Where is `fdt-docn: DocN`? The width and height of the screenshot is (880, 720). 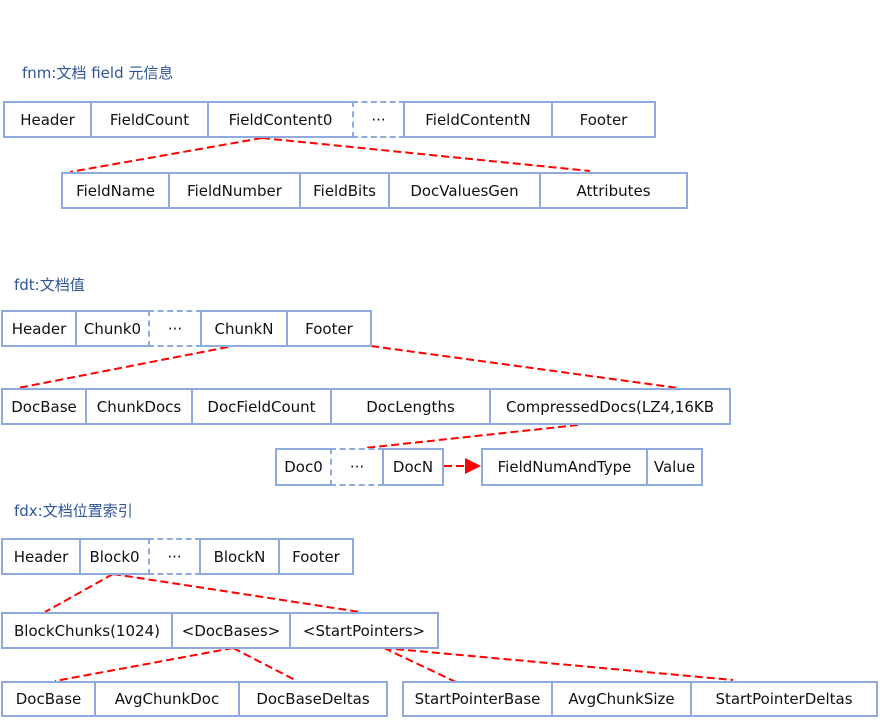 fdt-docn: DocN is located at coordinates (413, 467).